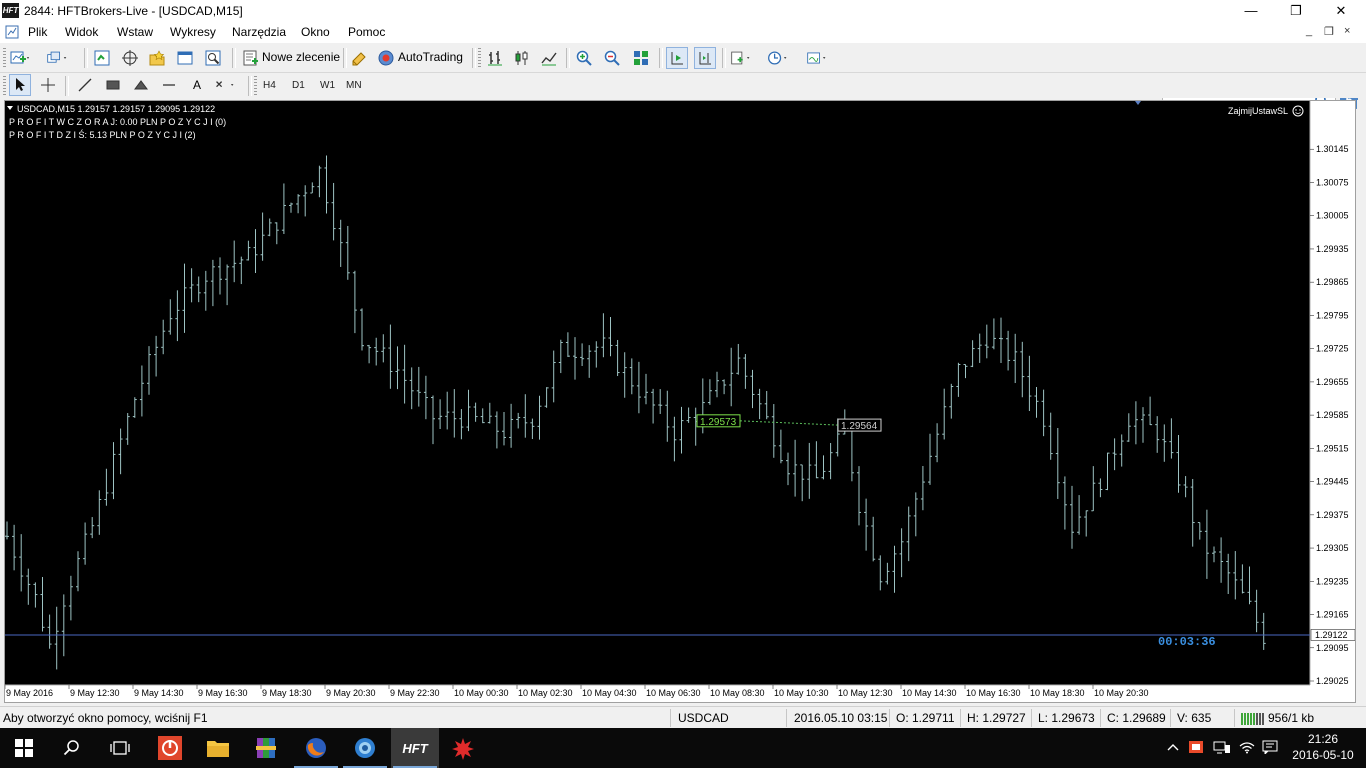 Image resolution: width=1366 pixels, height=768 pixels. What do you see at coordinates (801, 693) in the screenshot?
I see `x-axis-label: 10 May 10:30` at bounding box center [801, 693].